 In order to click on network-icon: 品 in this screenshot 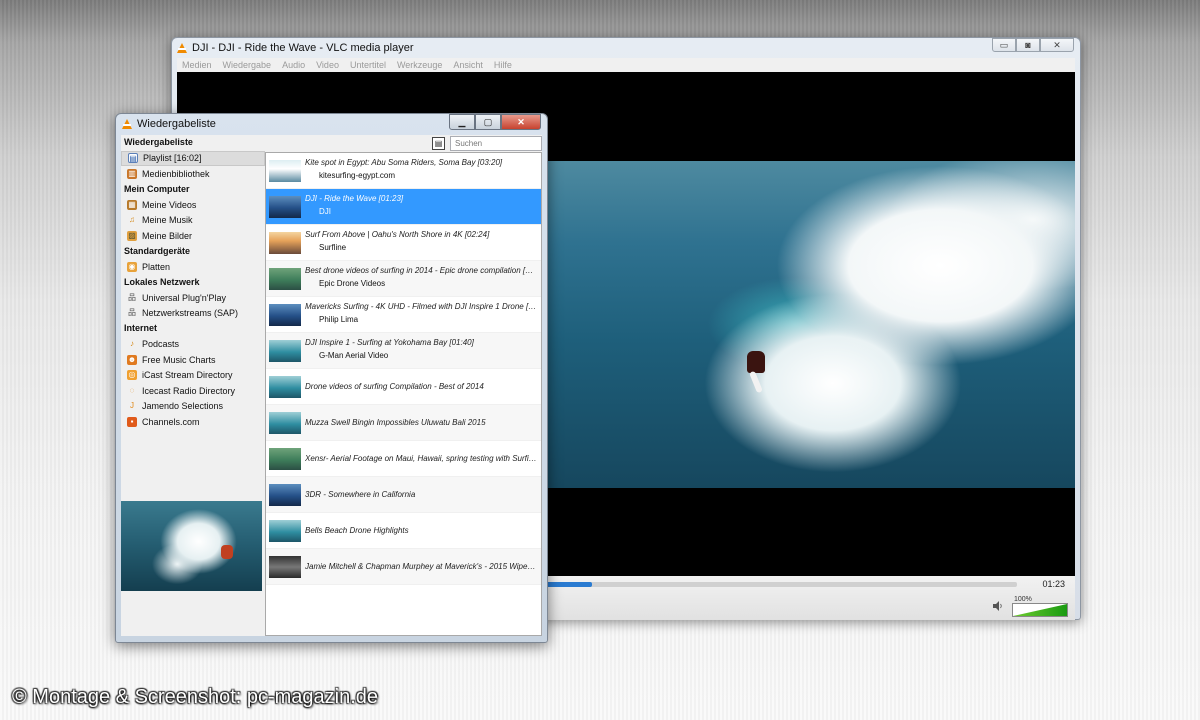, I will do `click(132, 313)`.